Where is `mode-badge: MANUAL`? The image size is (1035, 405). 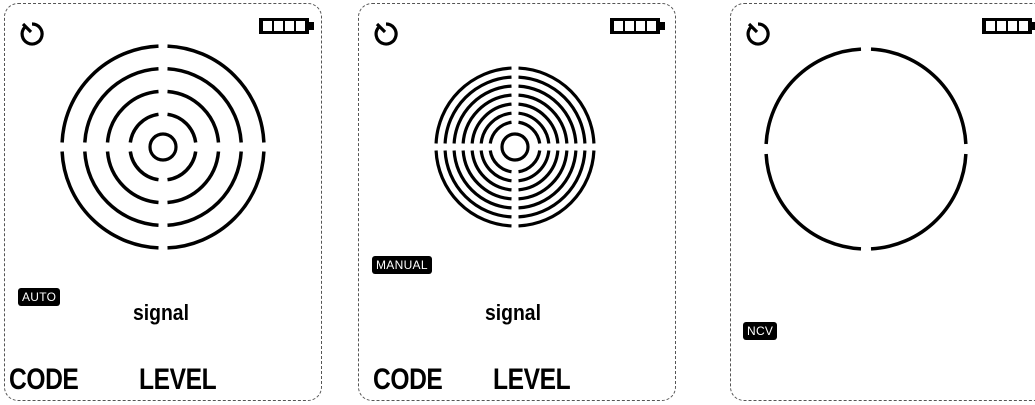
mode-badge: MANUAL is located at coordinates (402, 265).